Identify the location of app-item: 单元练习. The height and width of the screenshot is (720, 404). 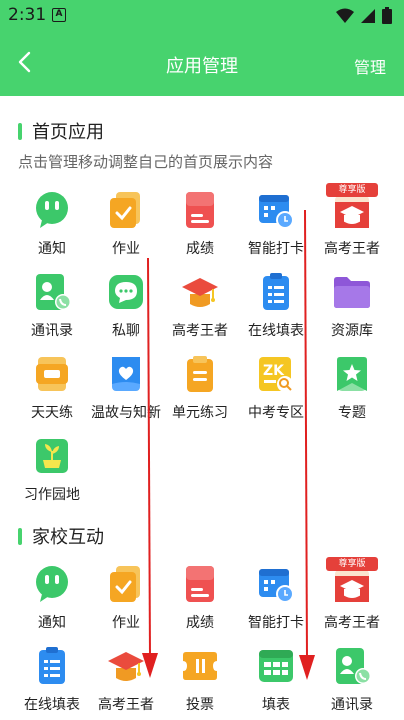
(200, 388).